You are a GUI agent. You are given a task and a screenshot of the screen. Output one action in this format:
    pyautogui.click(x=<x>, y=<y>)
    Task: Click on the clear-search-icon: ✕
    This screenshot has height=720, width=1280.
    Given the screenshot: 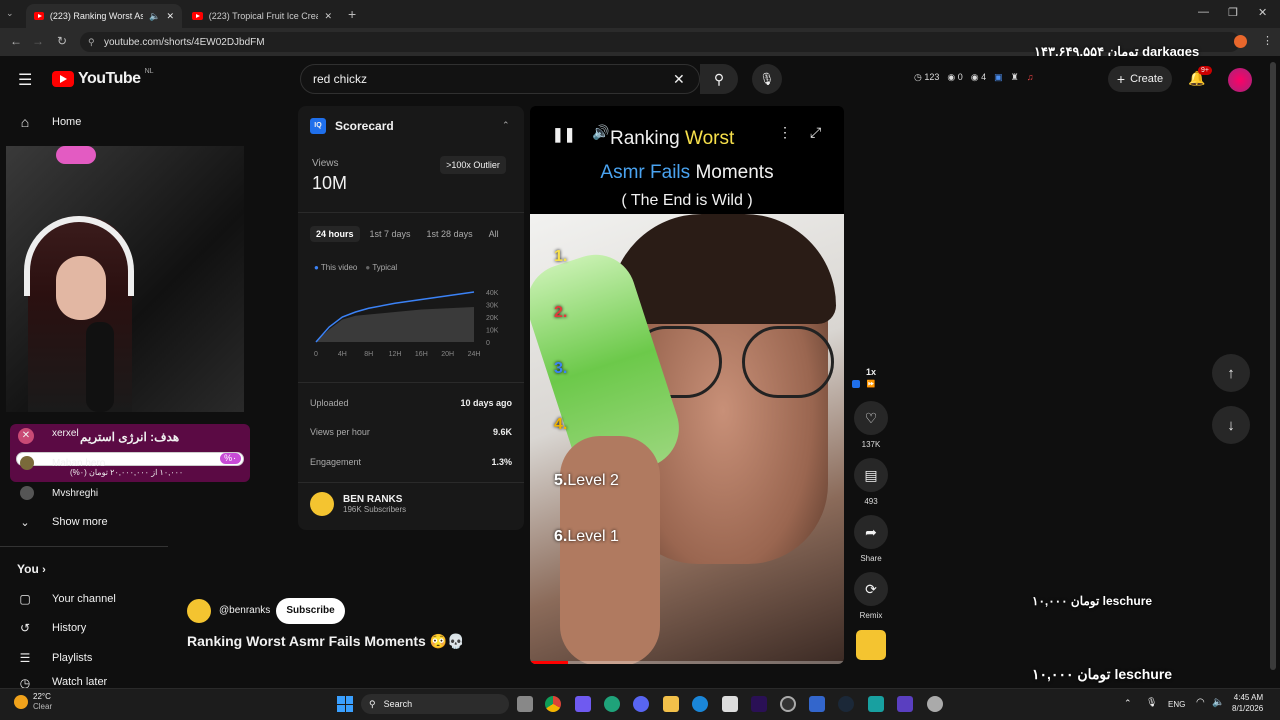 What is the action you would take?
    pyautogui.click(x=679, y=79)
    